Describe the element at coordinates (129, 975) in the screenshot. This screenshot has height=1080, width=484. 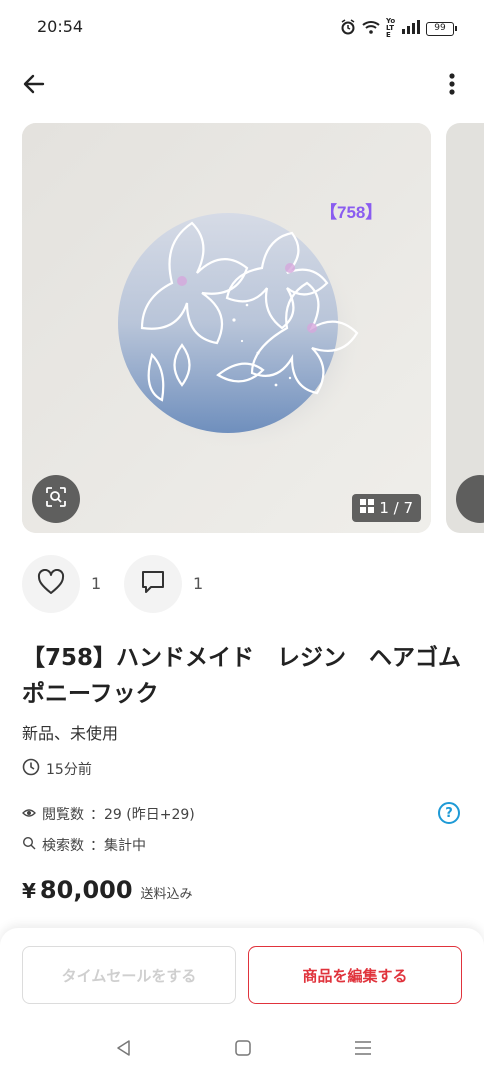
I see `time-sale-button: タイムセールをする` at that location.